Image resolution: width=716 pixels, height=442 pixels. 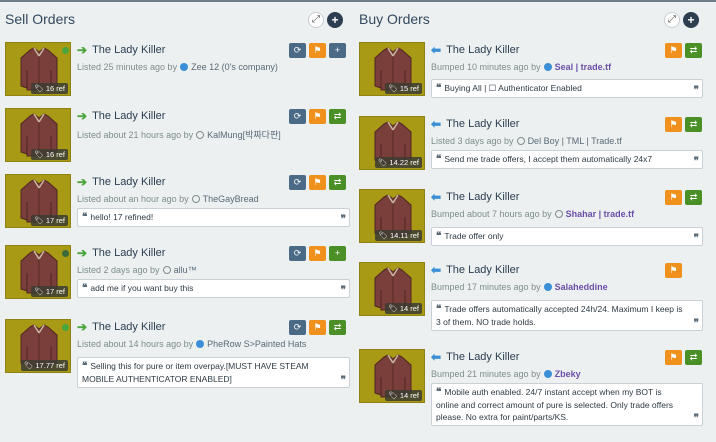 I want to click on listing-comment: ❝ hello! 17 refined! ❞, so click(x=213, y=217).